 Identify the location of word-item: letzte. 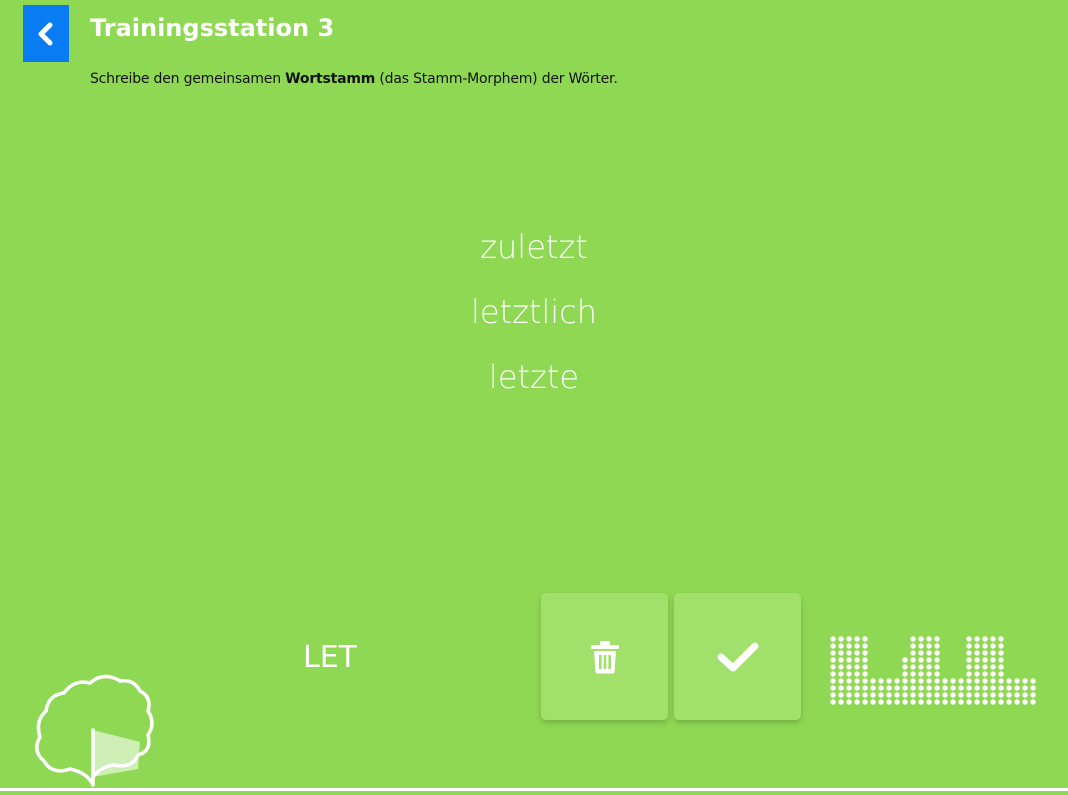
(534, 377).